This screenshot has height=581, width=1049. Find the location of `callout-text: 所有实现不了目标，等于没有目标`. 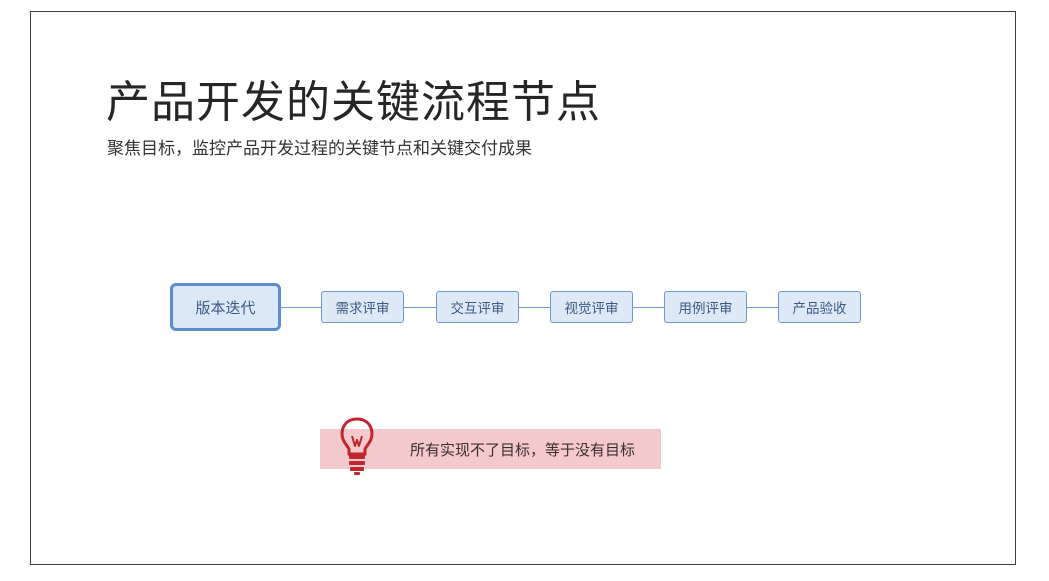

callout-text: 所有实现不了目标，等于没有目标 is located at coordinates (523, 450).